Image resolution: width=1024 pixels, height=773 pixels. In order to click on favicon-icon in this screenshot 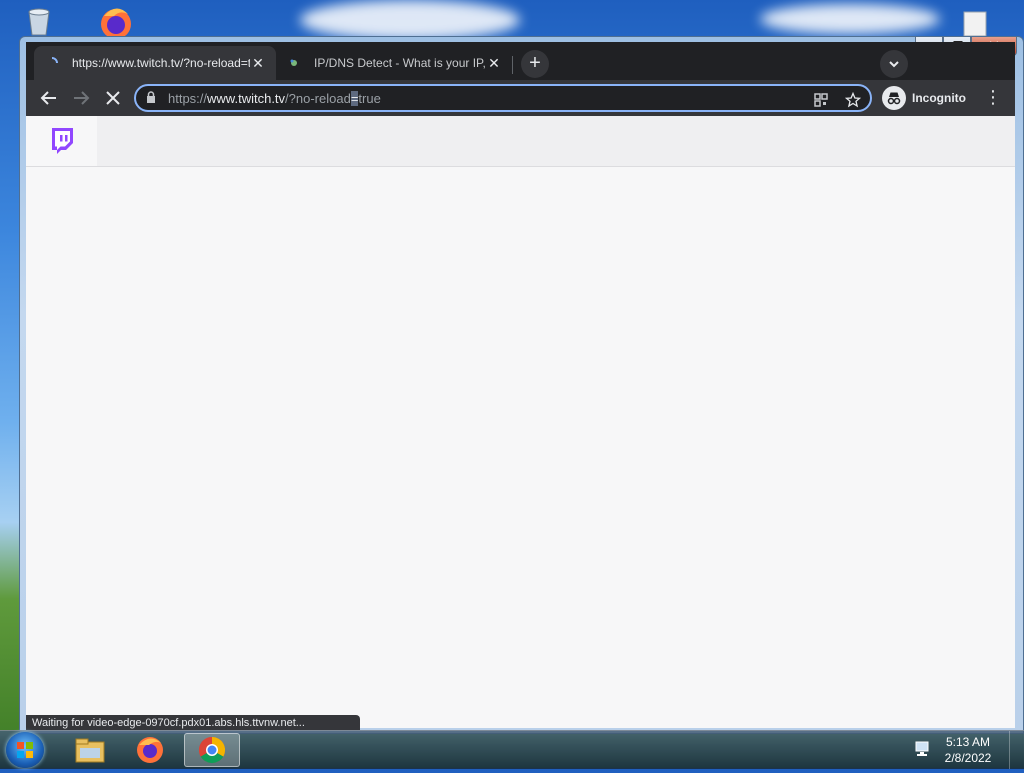, I will do `click(294, 63)`.